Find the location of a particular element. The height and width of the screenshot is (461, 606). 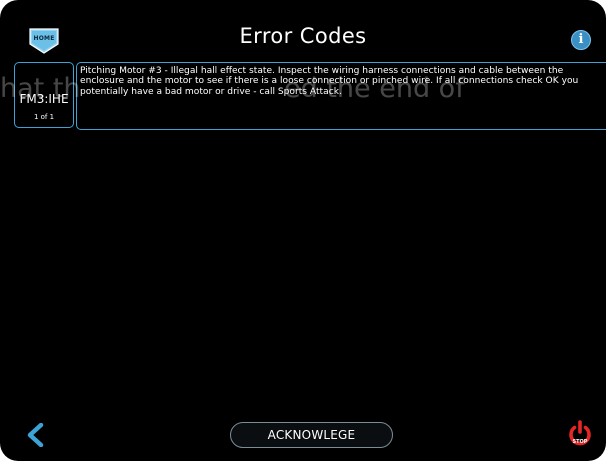

stop-label: STOP is located at coordinates (580, 442).